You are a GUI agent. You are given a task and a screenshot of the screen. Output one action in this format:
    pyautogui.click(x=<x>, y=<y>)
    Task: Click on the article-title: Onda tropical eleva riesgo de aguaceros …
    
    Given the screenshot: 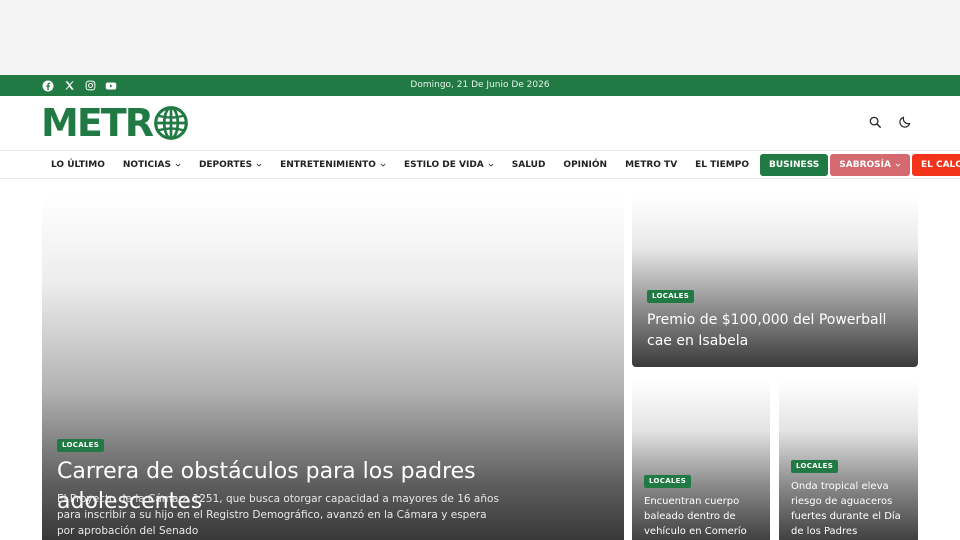 What is the action you would take?
    pyautogui.click(x=852, y=509)
    